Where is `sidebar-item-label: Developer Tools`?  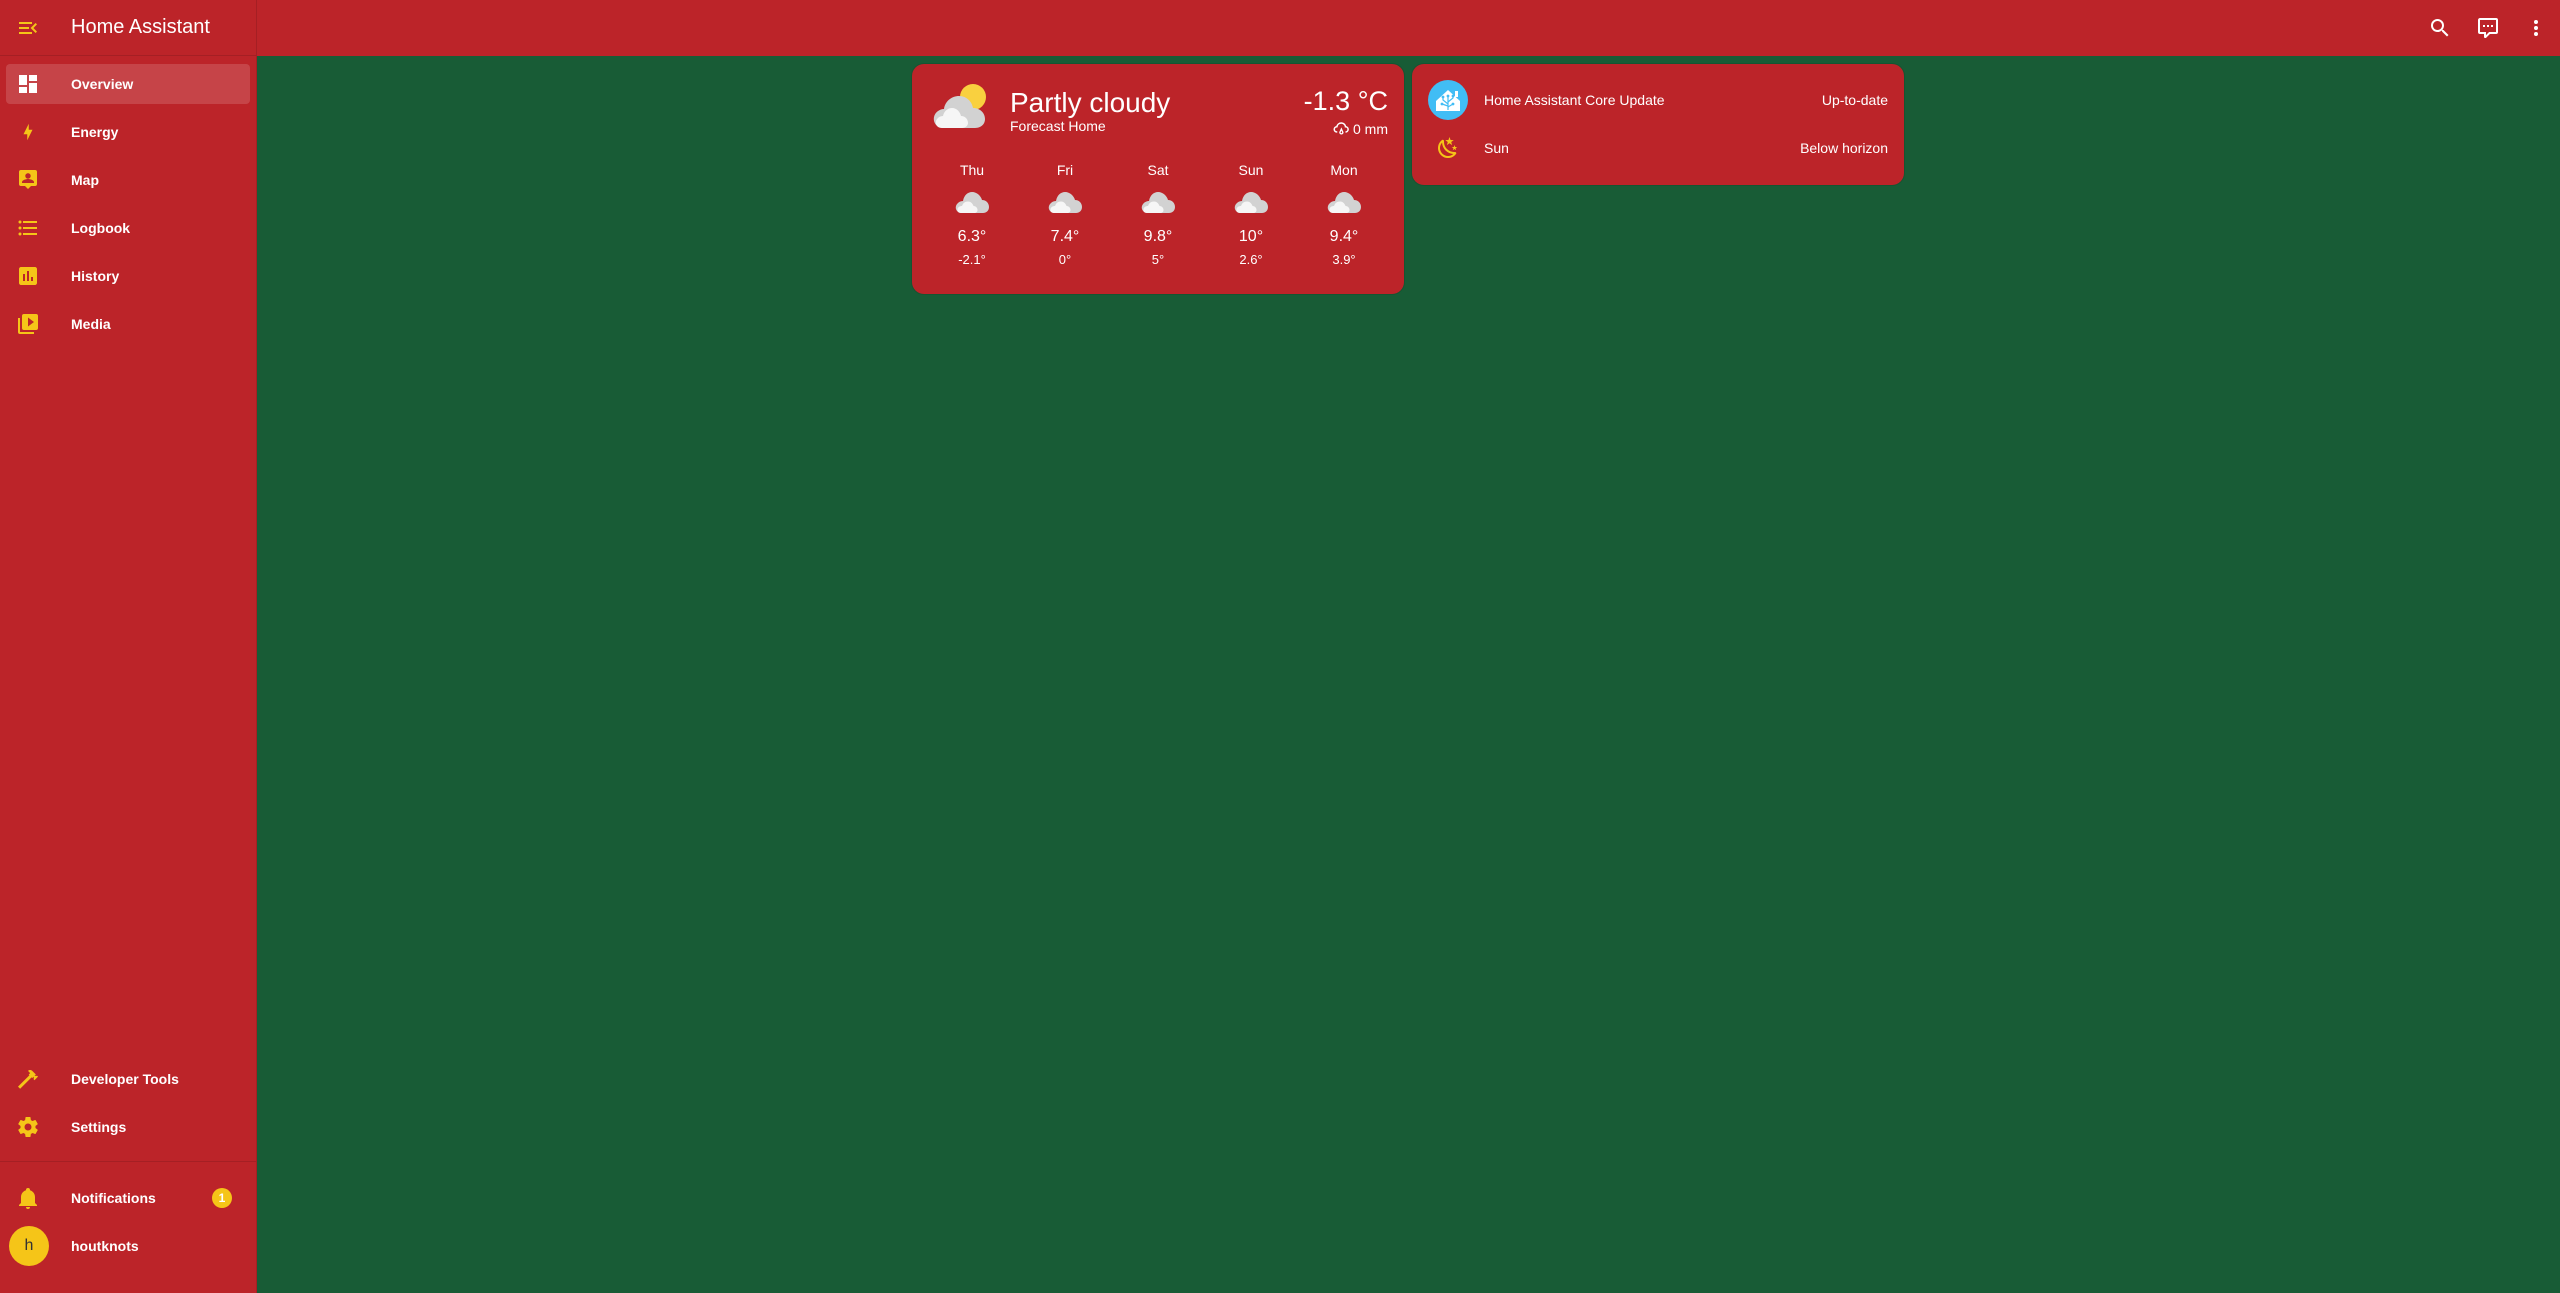 sidebar-item-label: Developer Tools is located at coordinates (125, 1079).